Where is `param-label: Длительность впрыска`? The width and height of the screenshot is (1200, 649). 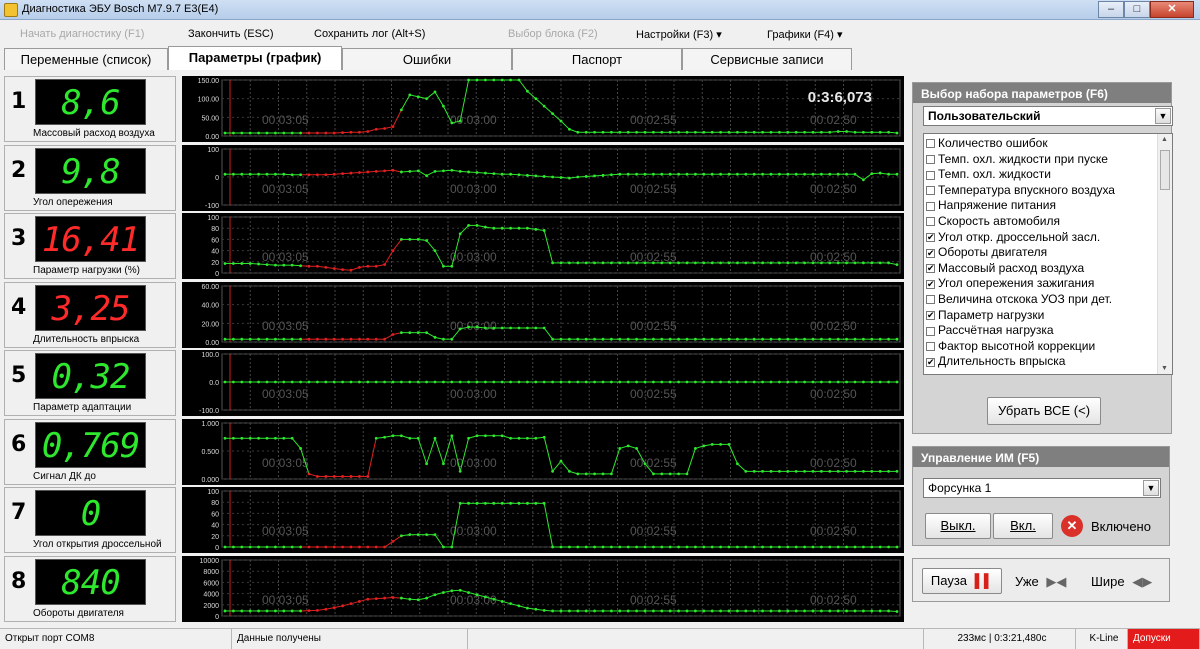
param-label: Длительность впрыска is located at coordinates (1002, 361).